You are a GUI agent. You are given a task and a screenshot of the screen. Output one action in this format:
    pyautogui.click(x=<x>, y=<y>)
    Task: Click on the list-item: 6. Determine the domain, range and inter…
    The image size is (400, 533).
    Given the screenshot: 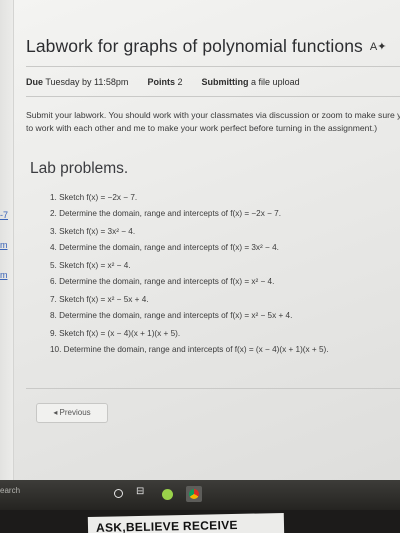 What is the action you would take?
    pyautogui.click(x=162, y=281)
    